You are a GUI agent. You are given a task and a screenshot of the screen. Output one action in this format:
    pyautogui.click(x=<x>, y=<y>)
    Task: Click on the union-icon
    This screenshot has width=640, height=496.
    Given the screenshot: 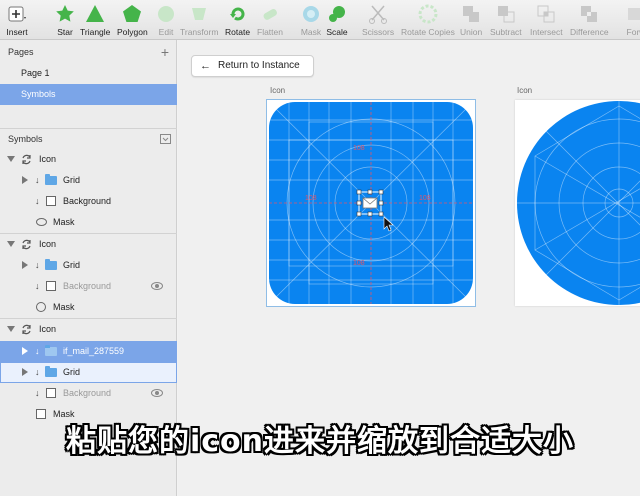 What is the action you would take?
    pyautogui.click(x=471, y=14)
    